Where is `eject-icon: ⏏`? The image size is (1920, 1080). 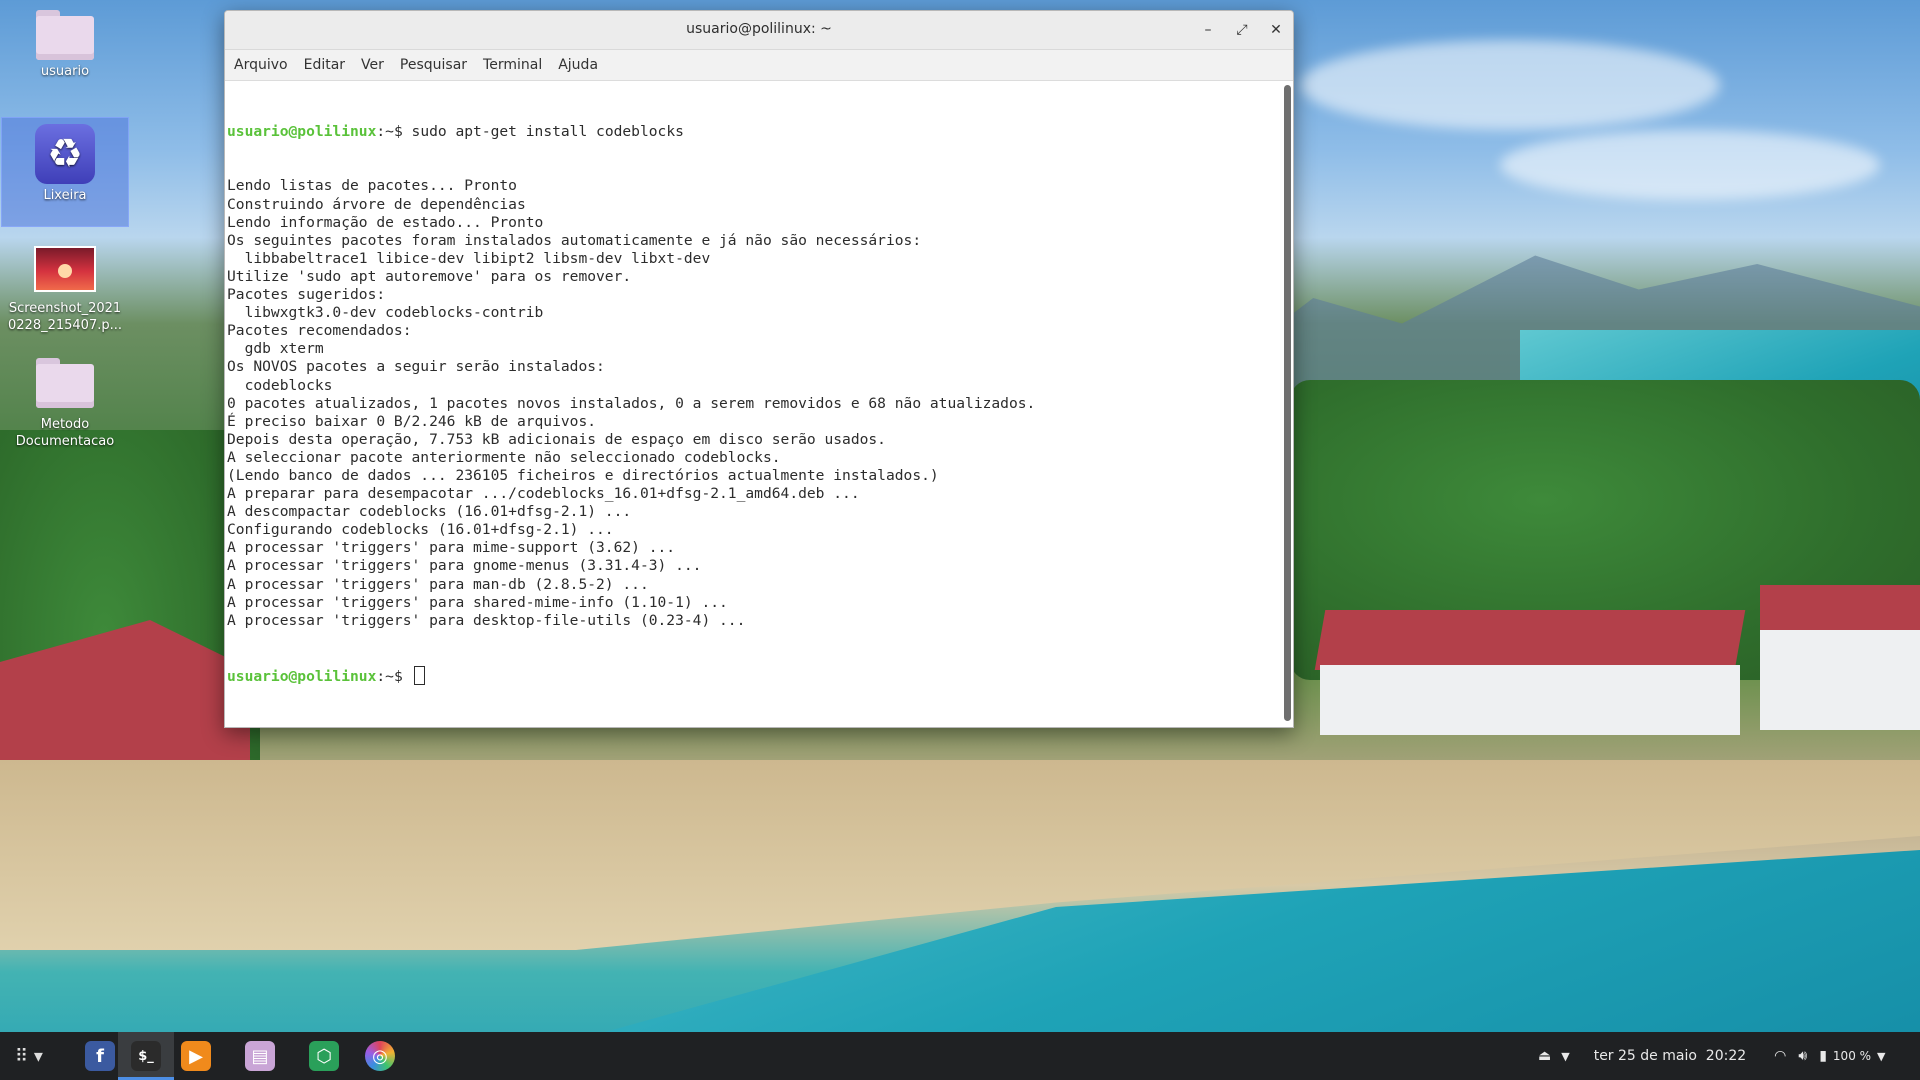 eject-icon: ⏏ is located at coordinates (1544, 1056).